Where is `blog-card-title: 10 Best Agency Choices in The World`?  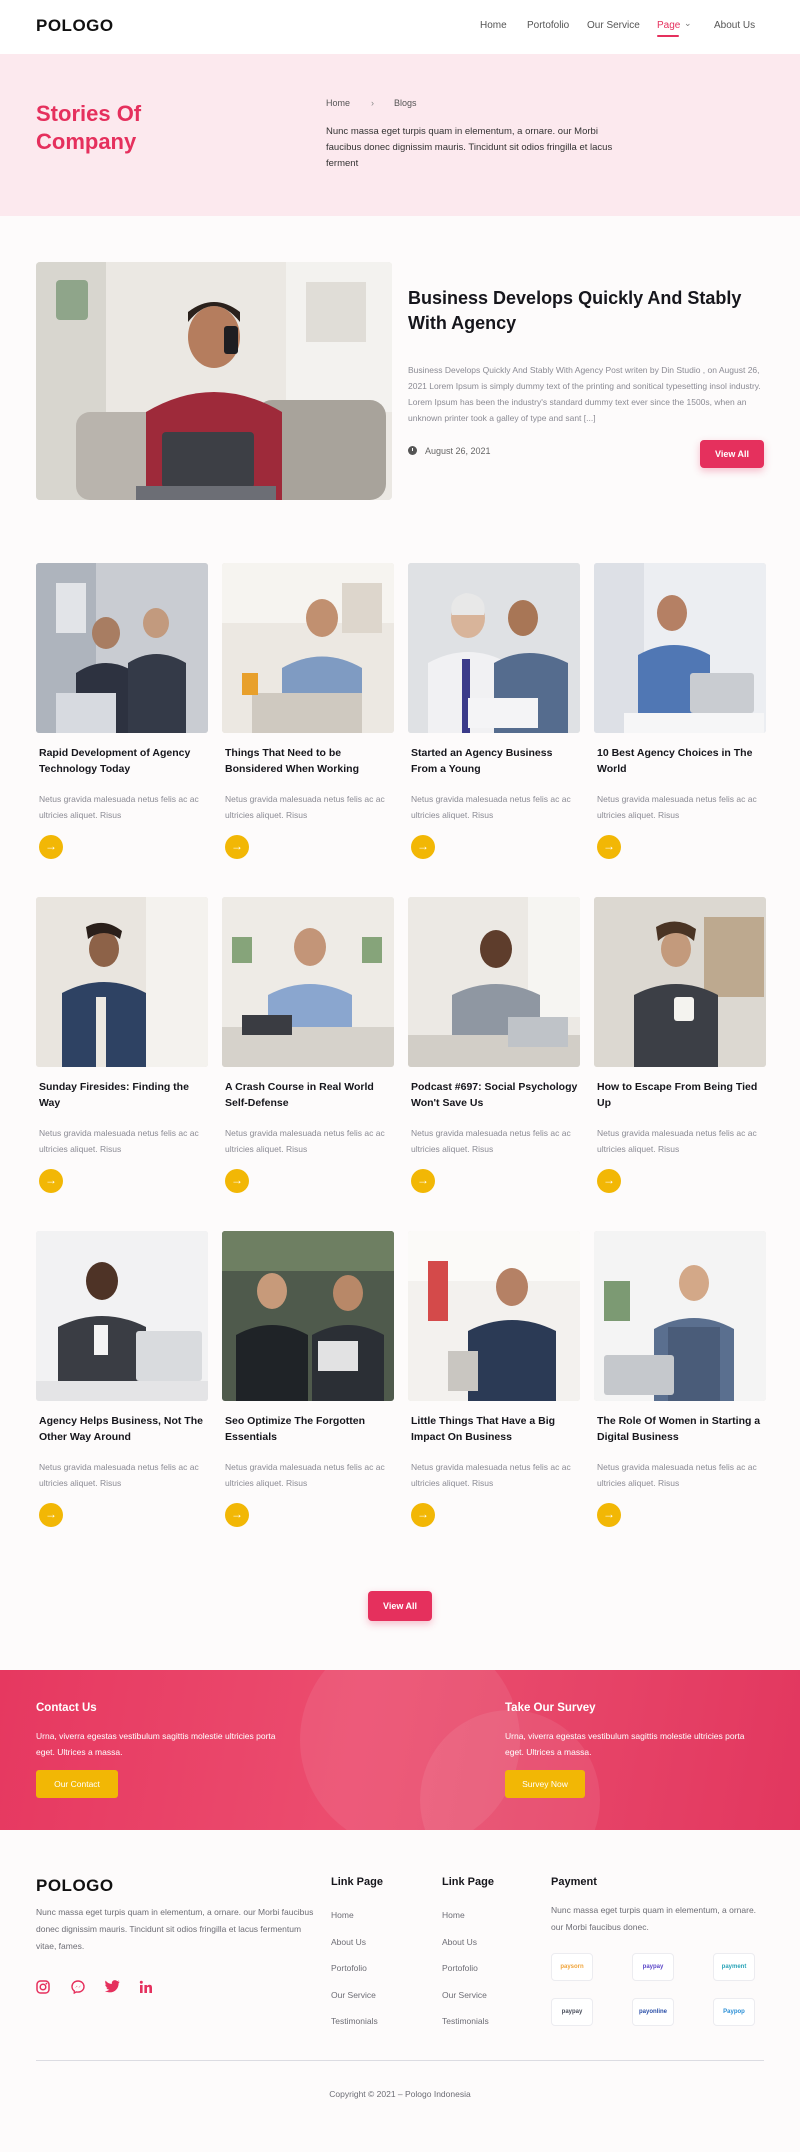 blog-card-title: 10 Best Agency Choices in The World is located at coordinates (681, 761).